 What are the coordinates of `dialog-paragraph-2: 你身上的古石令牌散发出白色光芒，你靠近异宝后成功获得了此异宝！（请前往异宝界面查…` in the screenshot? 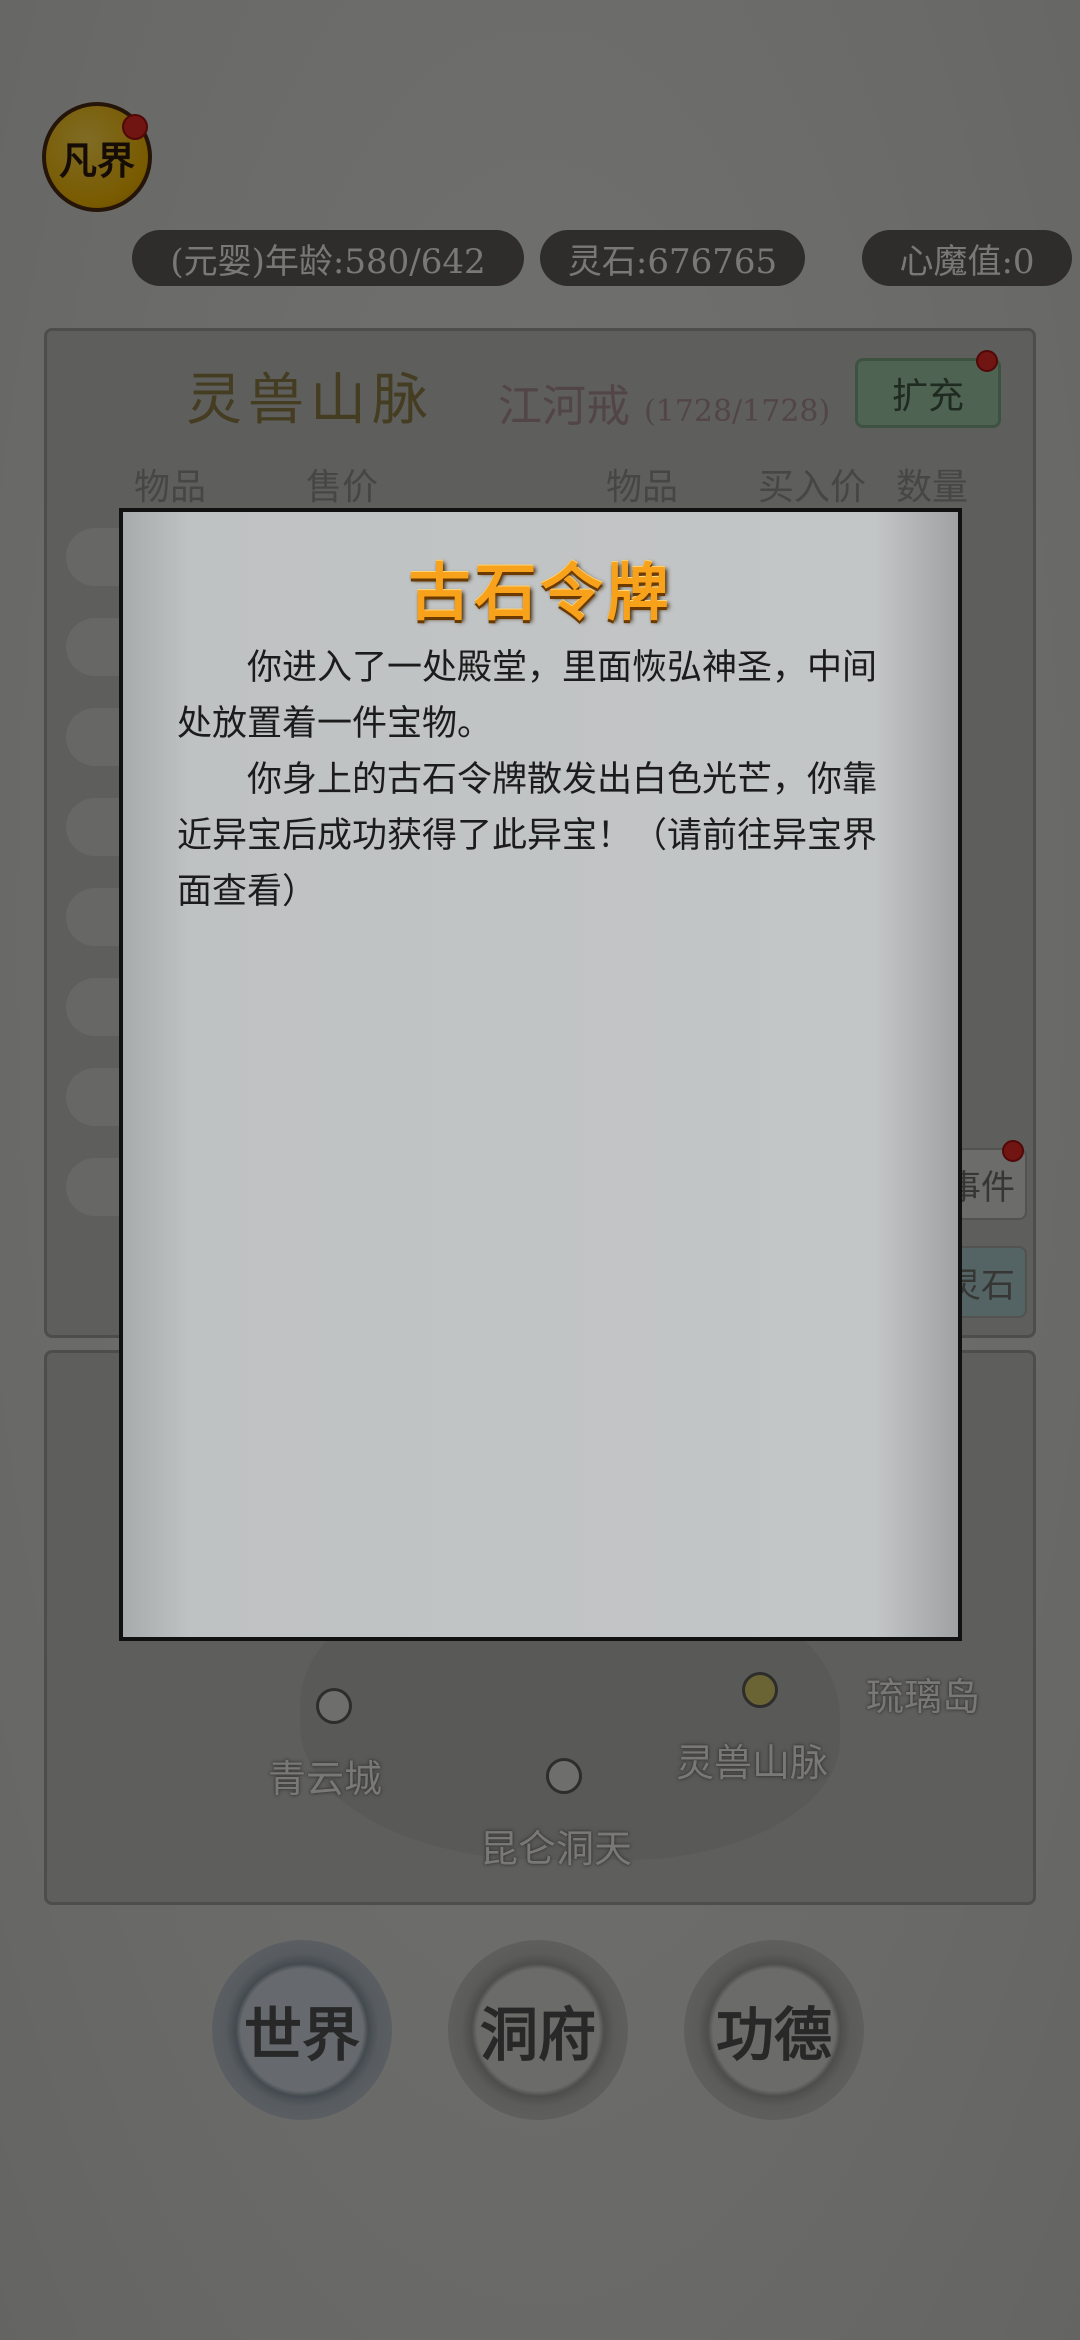 It's located at (527, 836).